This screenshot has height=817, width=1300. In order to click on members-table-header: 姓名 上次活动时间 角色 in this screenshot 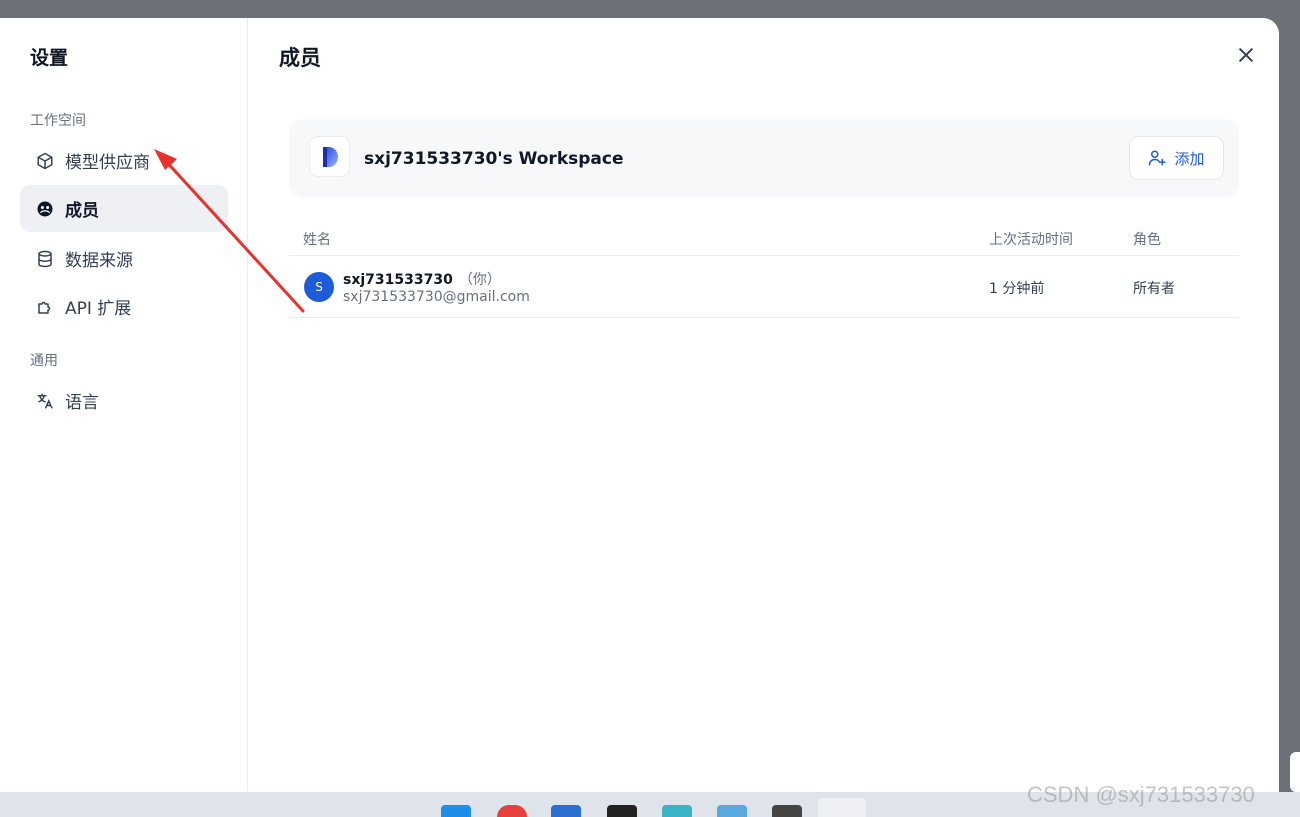, I will do `click(764, 237)`.